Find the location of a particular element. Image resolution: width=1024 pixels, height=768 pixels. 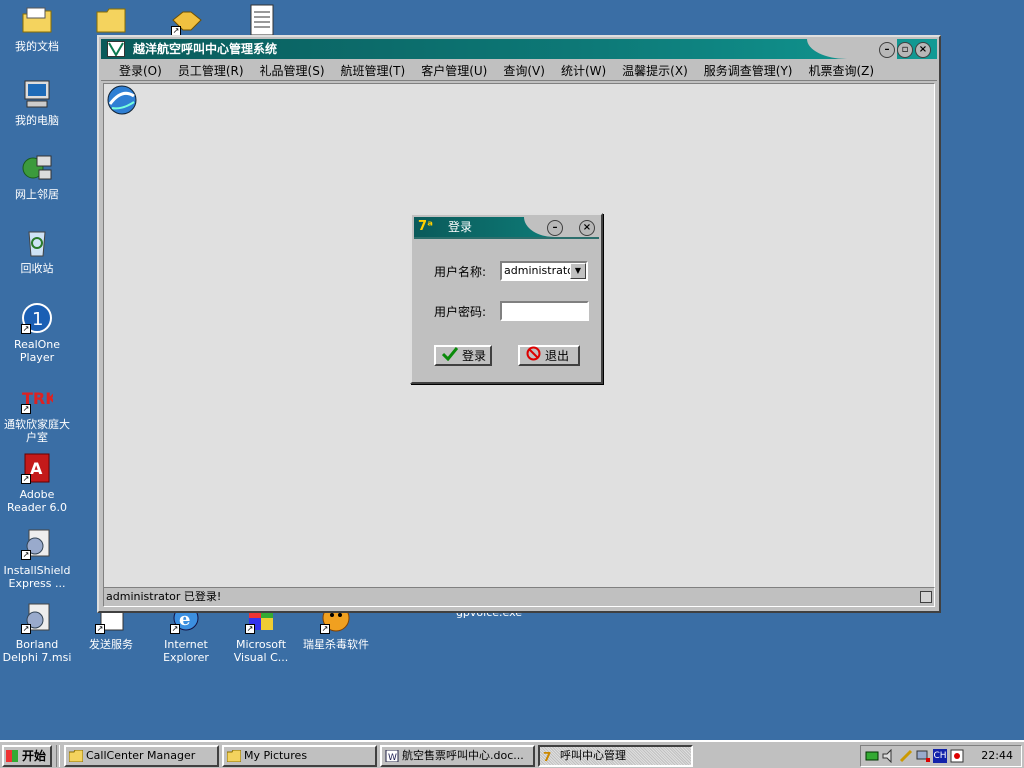

word-document-icon: W is located at coordinates (392, 756).